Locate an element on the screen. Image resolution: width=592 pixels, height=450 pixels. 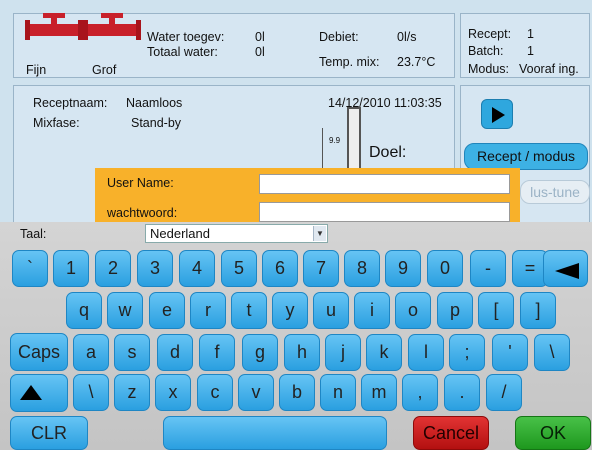
clear-button: CLR is located at coordinates (49, 433).